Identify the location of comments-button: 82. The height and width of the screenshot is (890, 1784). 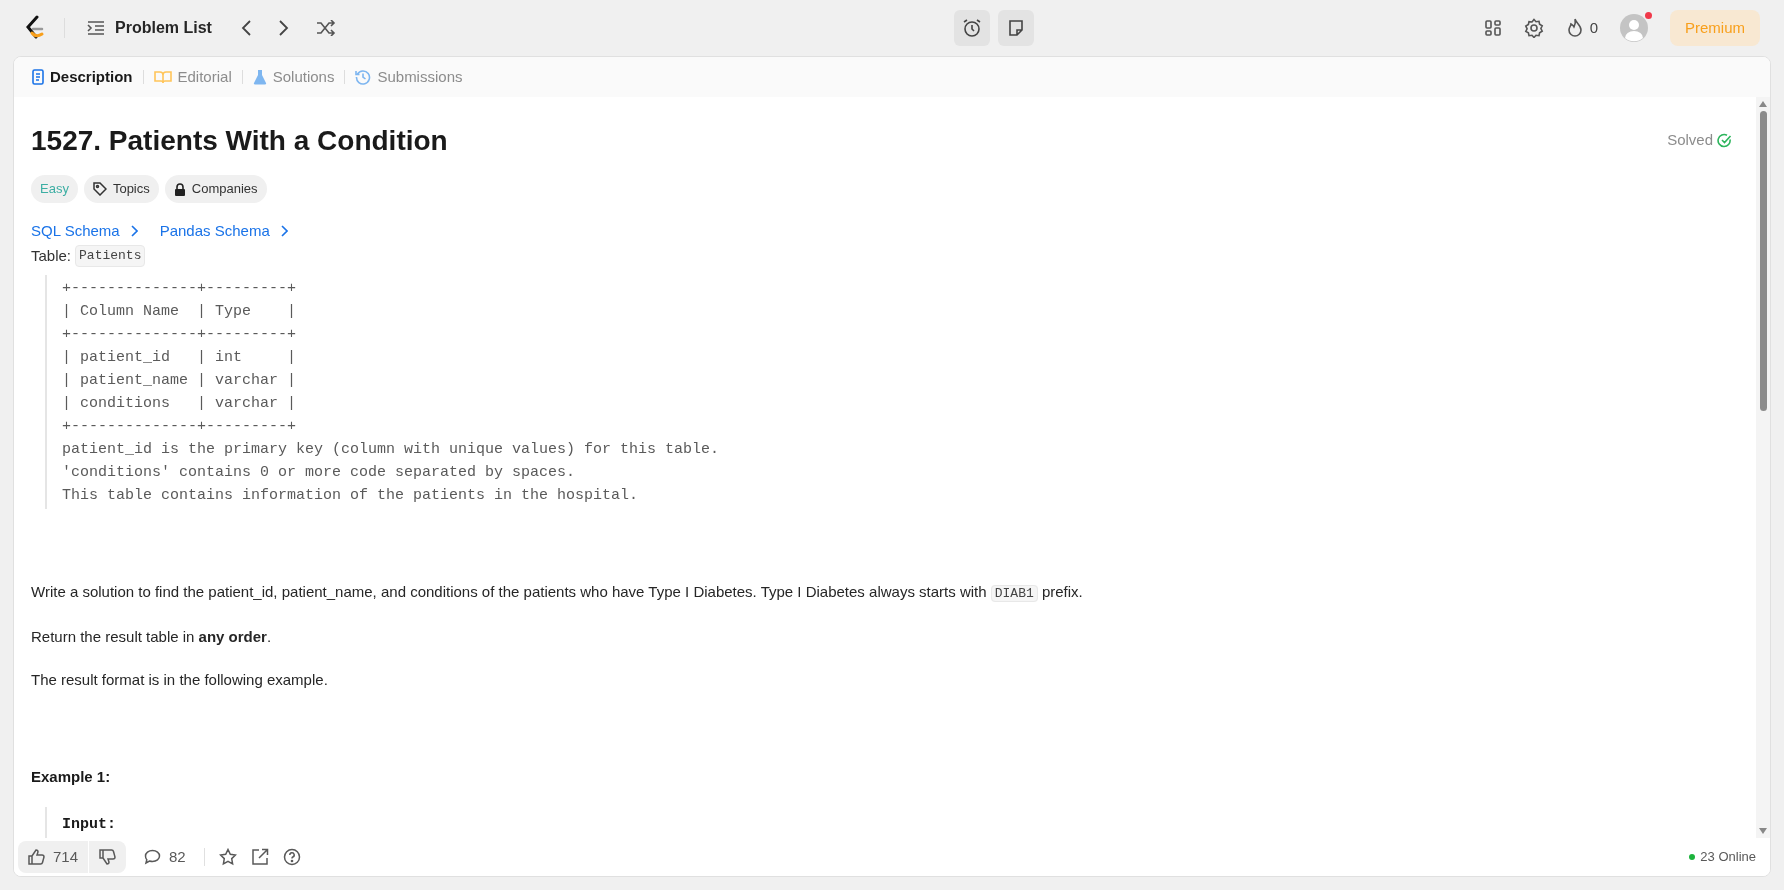
(165, 857).